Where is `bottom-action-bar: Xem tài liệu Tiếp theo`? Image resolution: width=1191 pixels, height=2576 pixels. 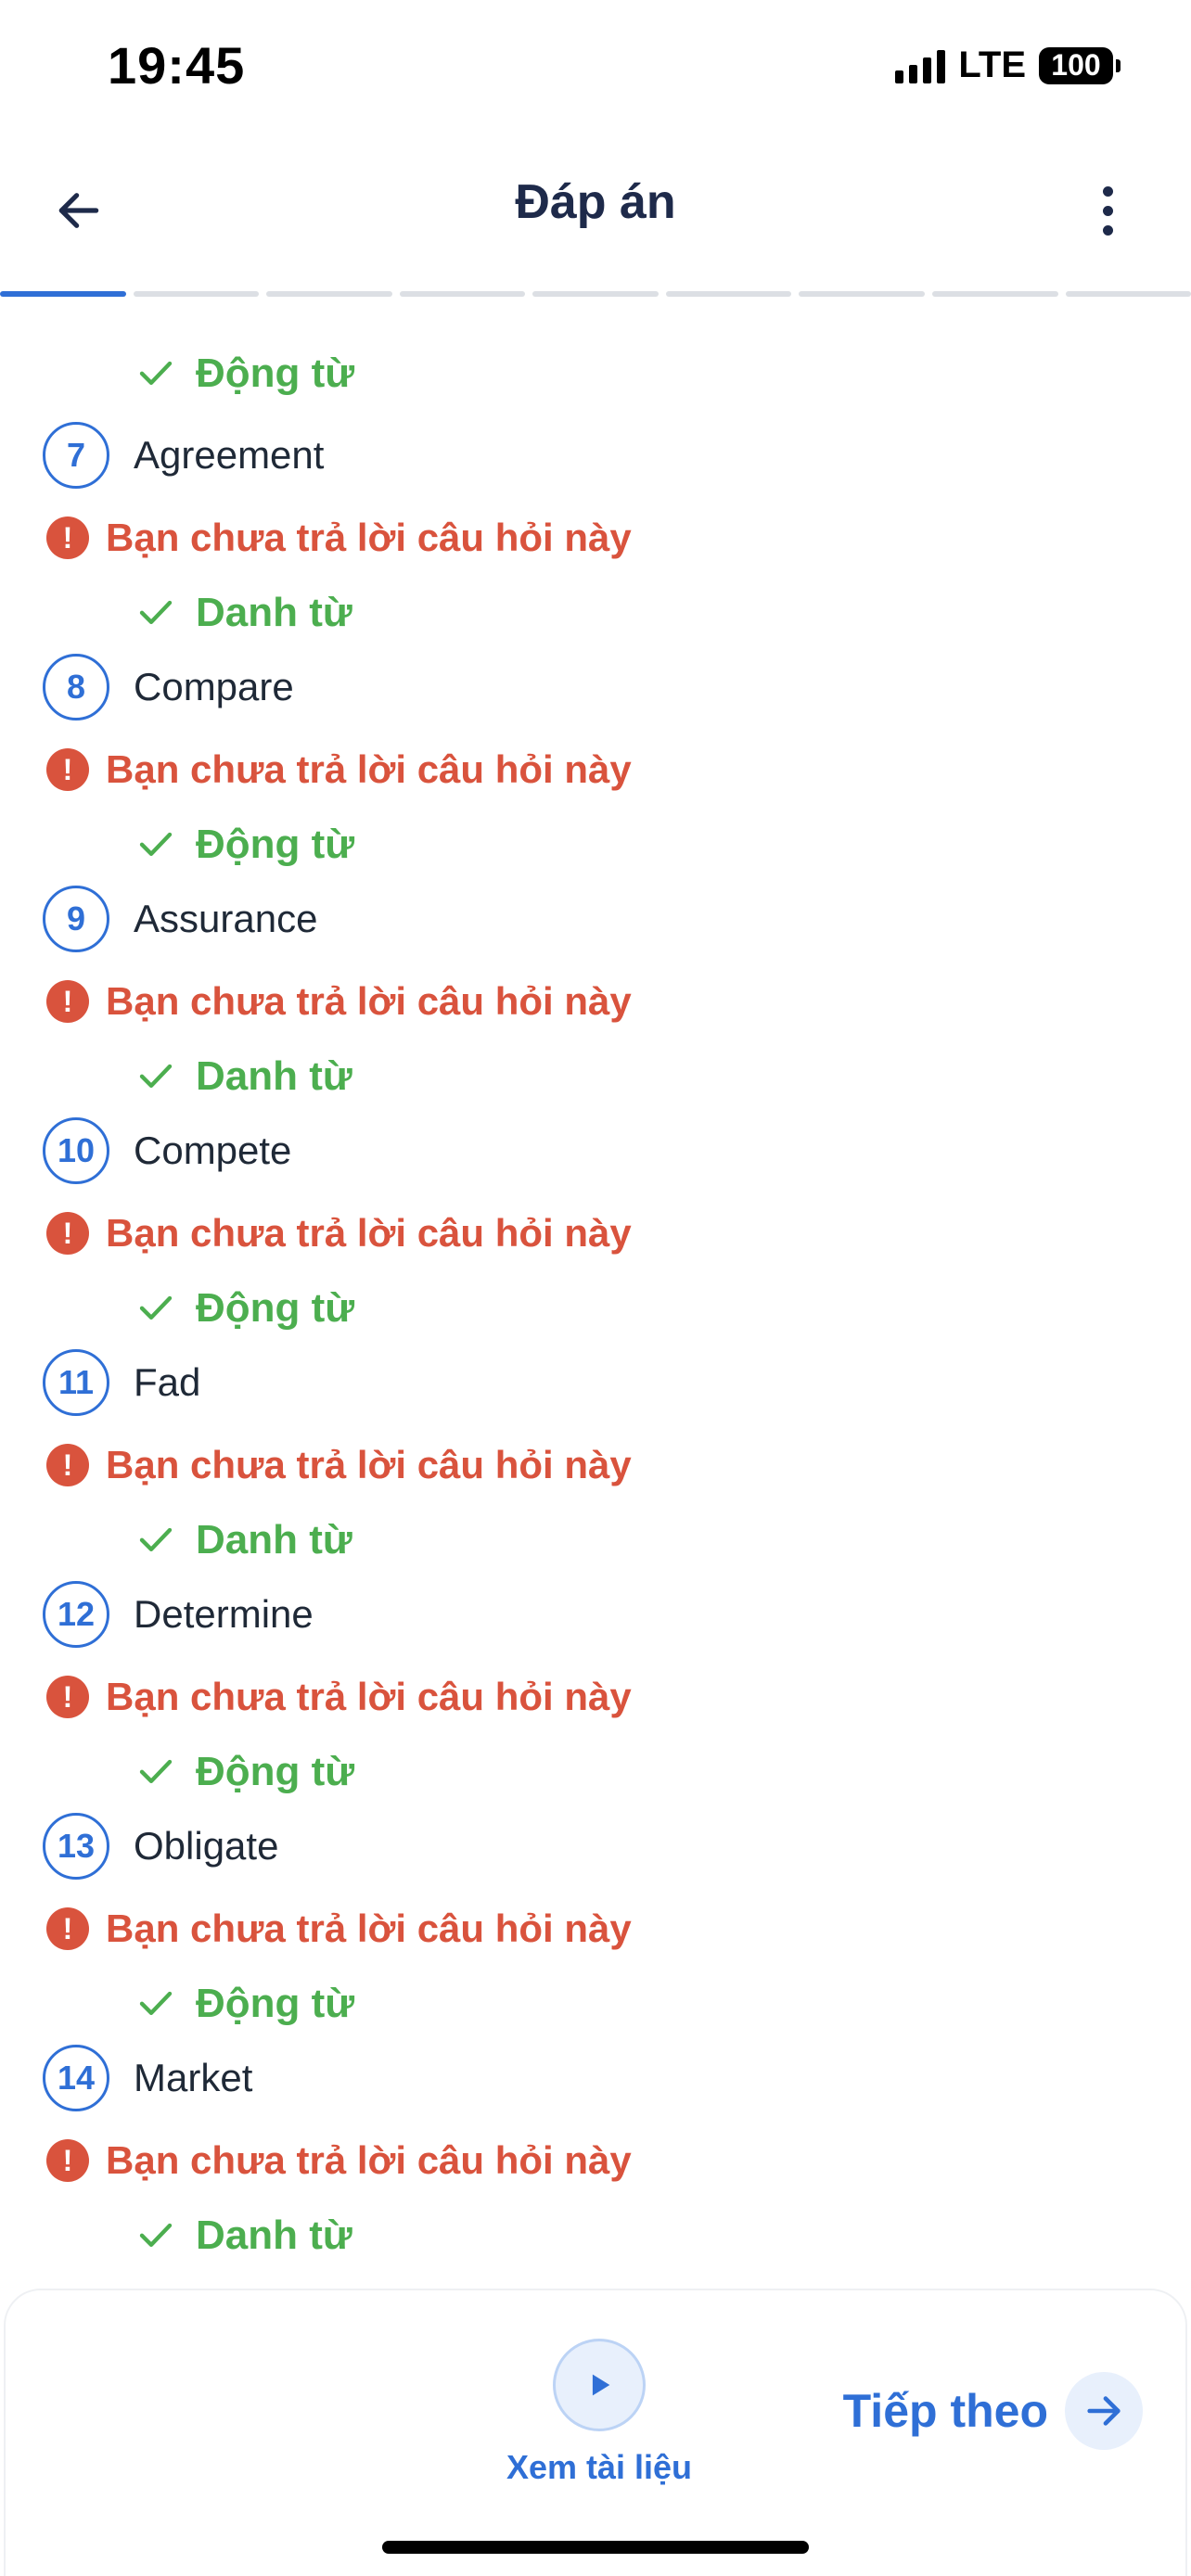 bottom-action-bar: Xem tài liệu Tiếp theo is located at coordinates (595, 2433).